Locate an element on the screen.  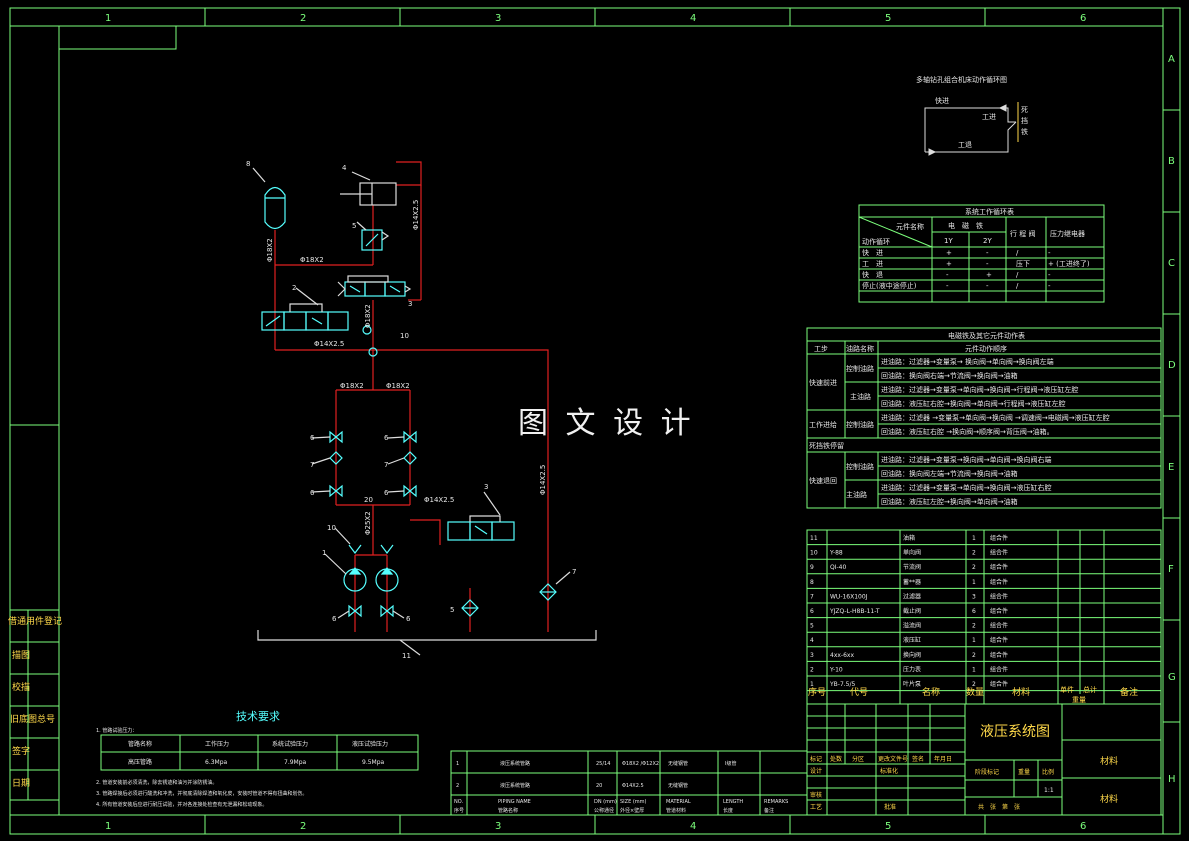
pipe-row-cell: 2 is located at coordinates (457, 786).